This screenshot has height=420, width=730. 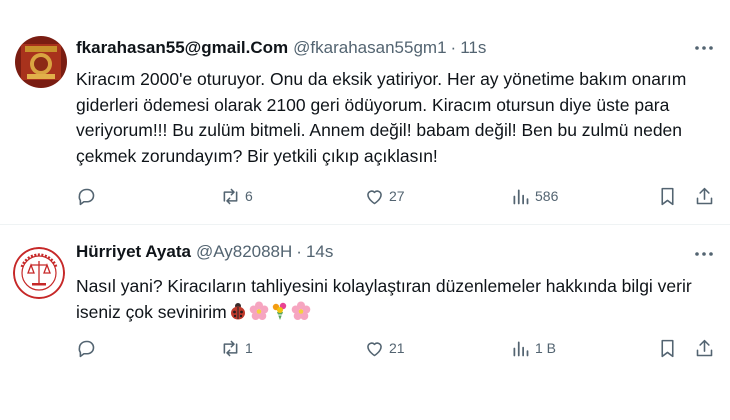 What do you see at coordinates (473, 48) in the screenshot?
I see `timestamp: 11s` at bounding box center [473, 48].